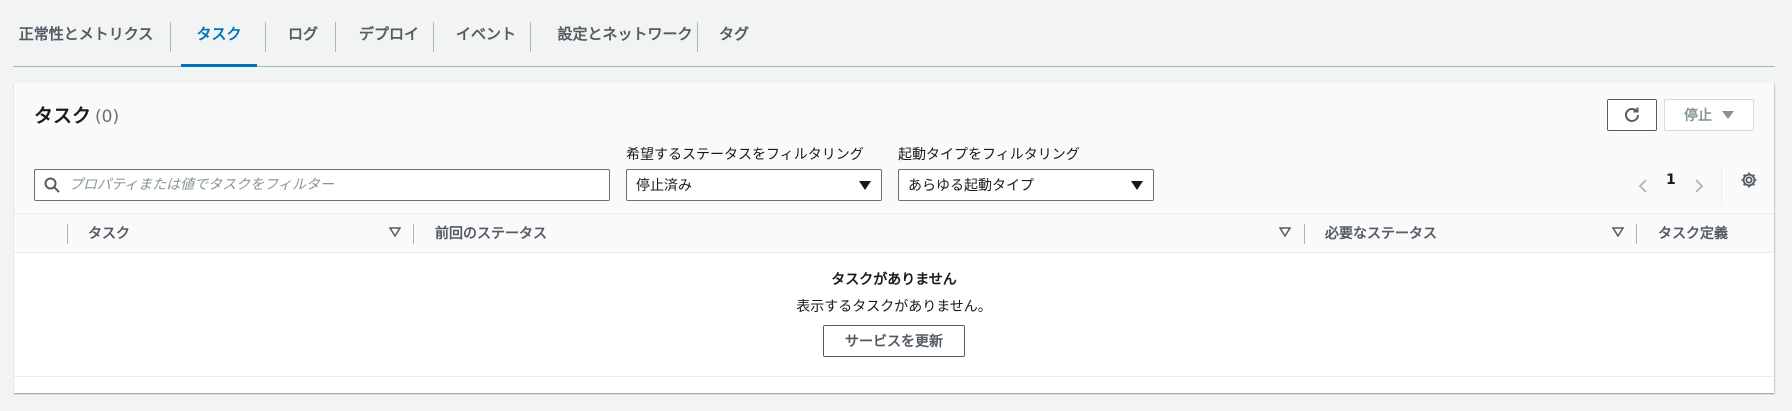 Image resolution: width=1792 pixels, height=411 pixels. I want to click on pagination-divider, so click(1721, 186).